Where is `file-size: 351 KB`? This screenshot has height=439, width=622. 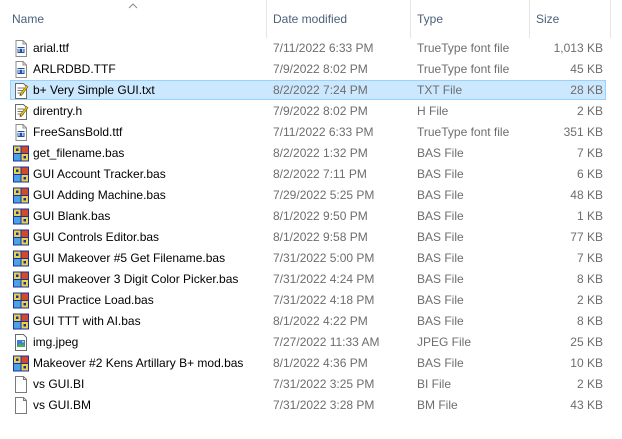 file-size: 351 KB is located at coordinates (583, 132).